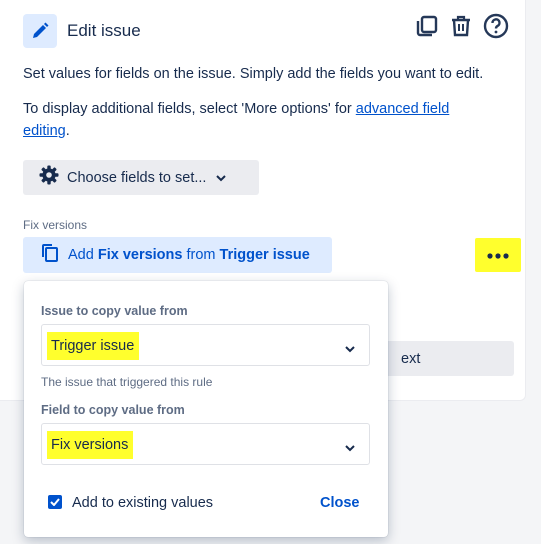 This screenshot has width=541, height=544. What do you see at coordinates (90, 445) in the screenshot?
I see `field-copy-value: Fix versions` at bounding box center [90, 445].